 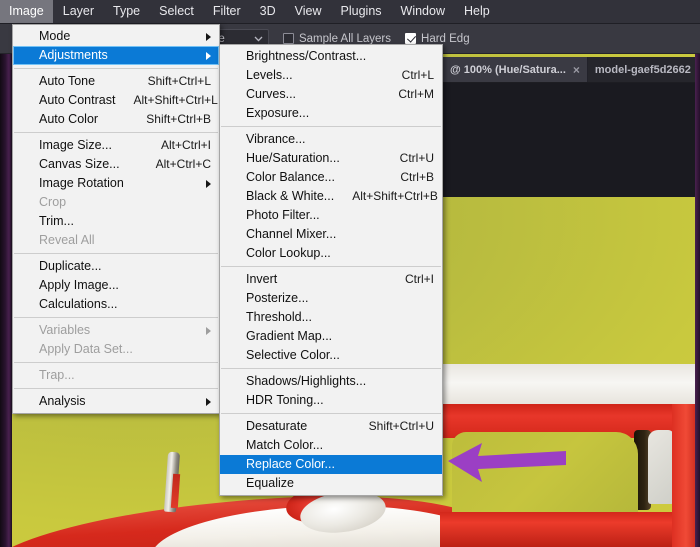 What do you see at coordinates (116, 100) in the screenshot?
I see `image-menu-item-auto-contrast: Auto Contrast Alt+Shift+Ctrl+L` at bounding box center [116, 100].